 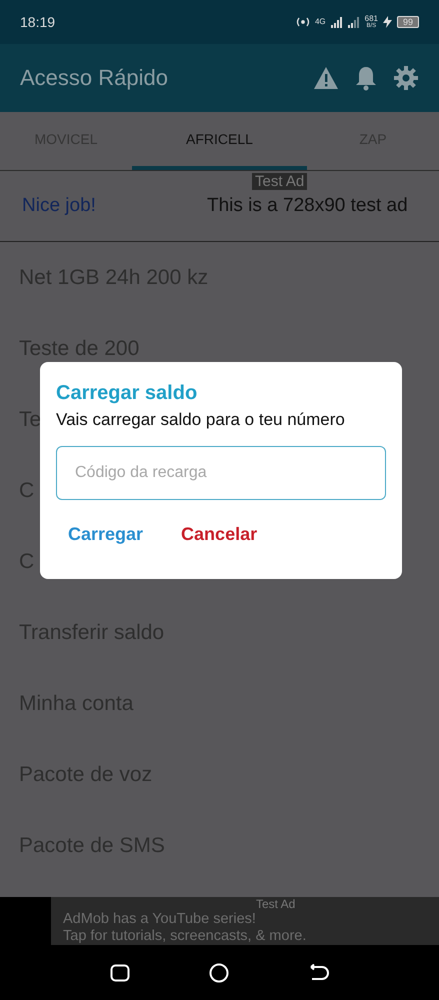 What do you see at coordinates (106, 534) in the screenshot?
I see `confirm-button: Carregar` at bounding box center [106, 534].